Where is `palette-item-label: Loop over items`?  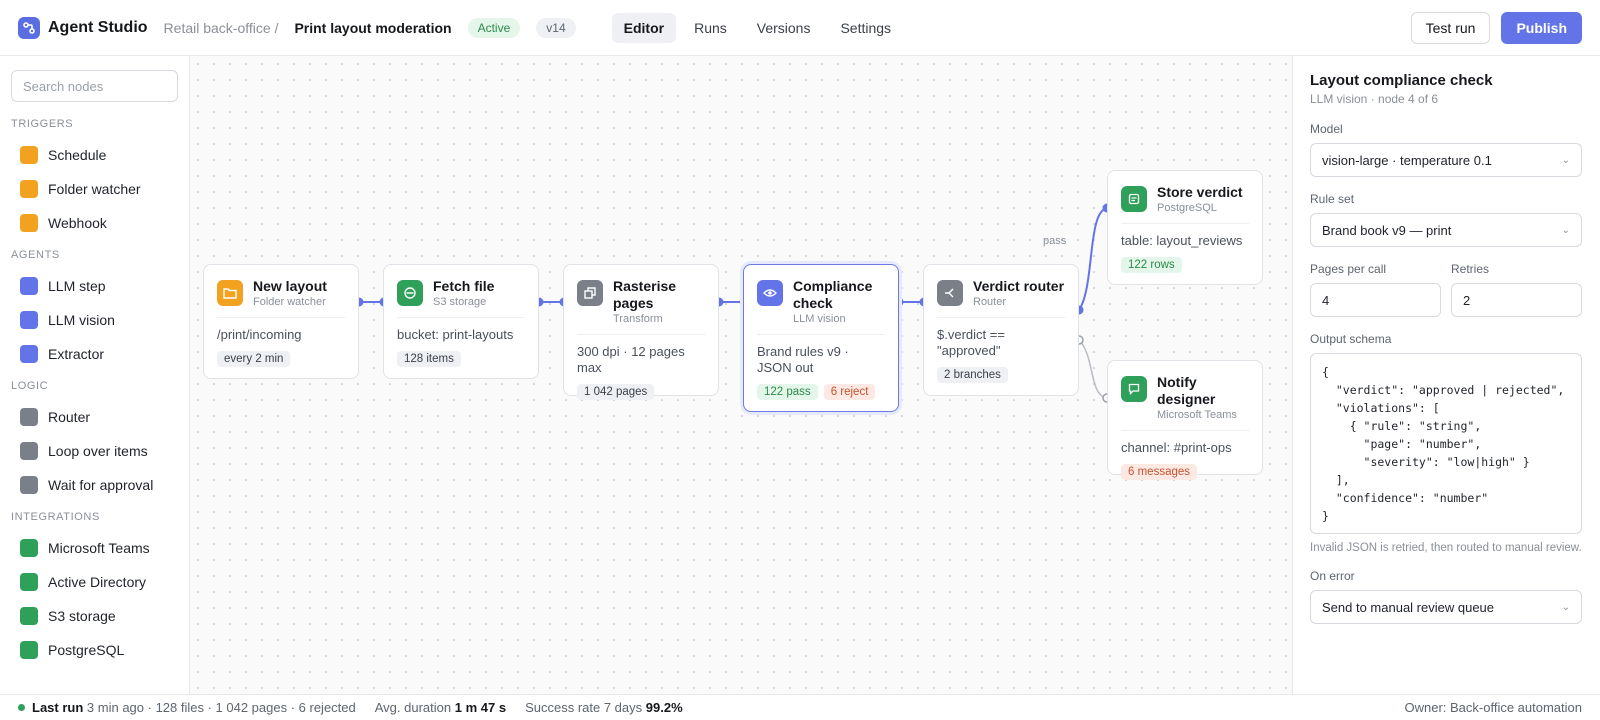
palette-item-label: Loop over items is located at coordinates (98, 451).